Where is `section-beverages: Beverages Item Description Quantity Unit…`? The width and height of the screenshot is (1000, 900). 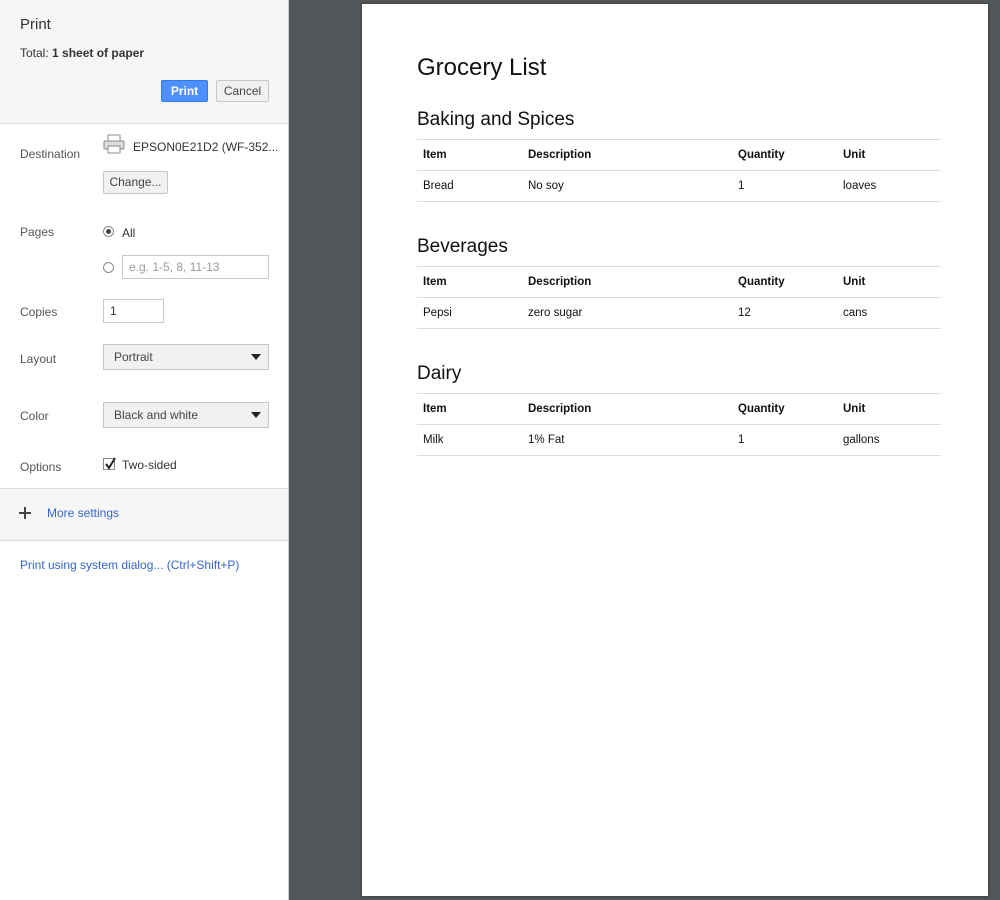 section-beverages: Beverages Item Description Quantity Unit… is located at coordinates (679, 282).